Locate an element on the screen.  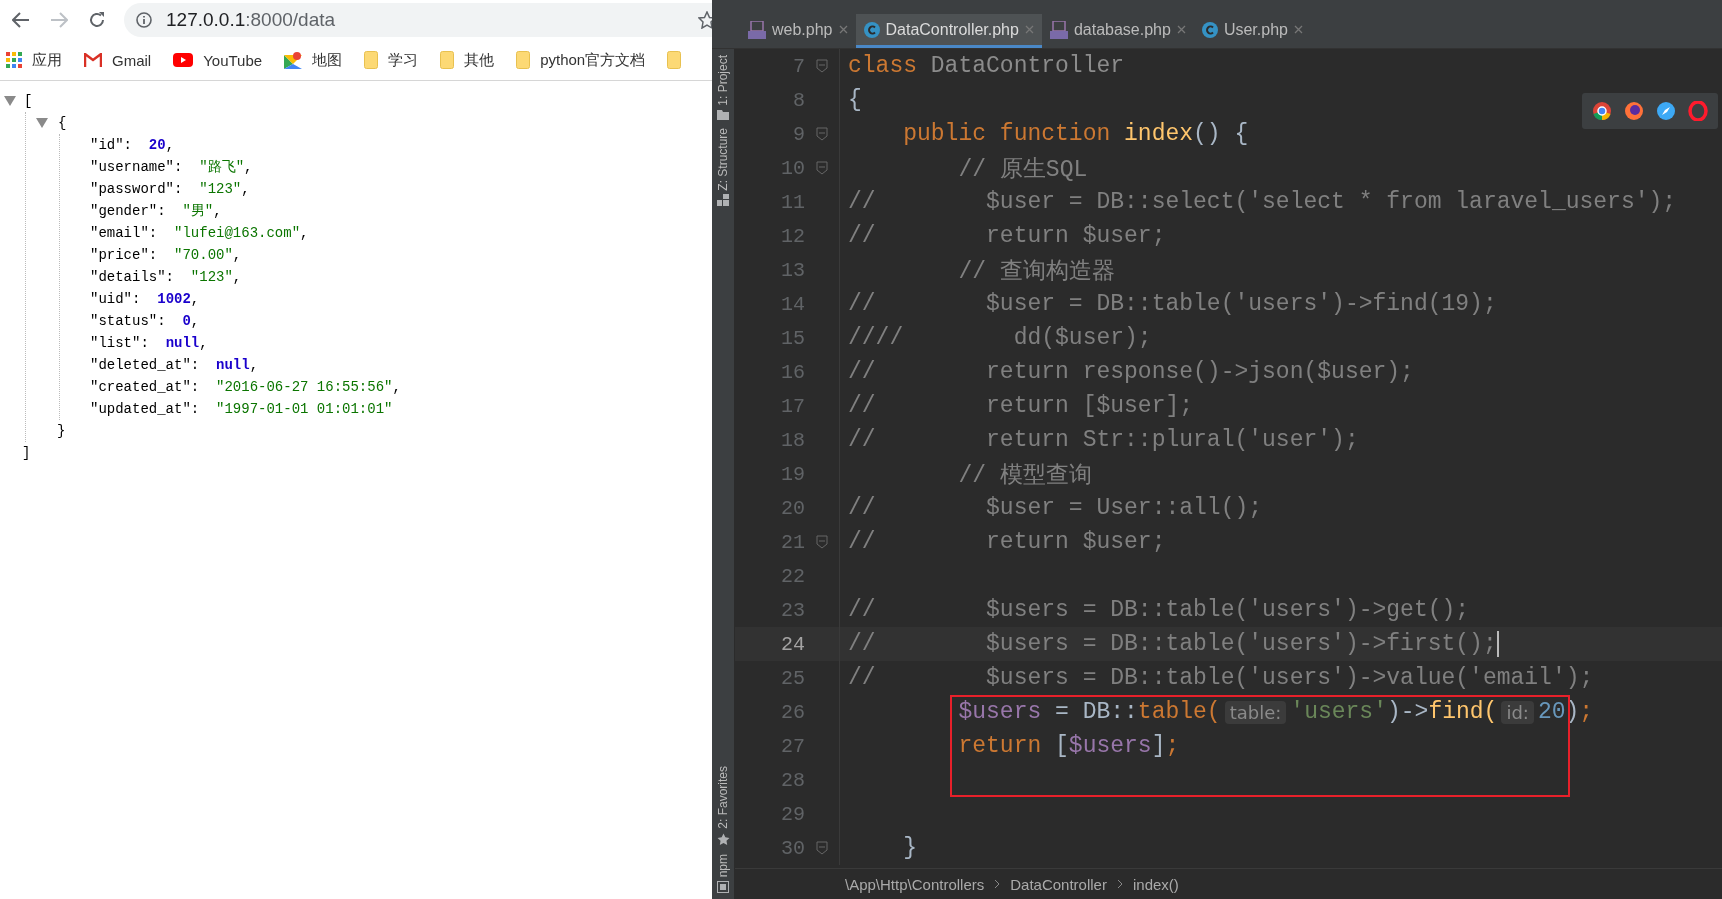
compass-icon is located at coordinates (1666, 111).